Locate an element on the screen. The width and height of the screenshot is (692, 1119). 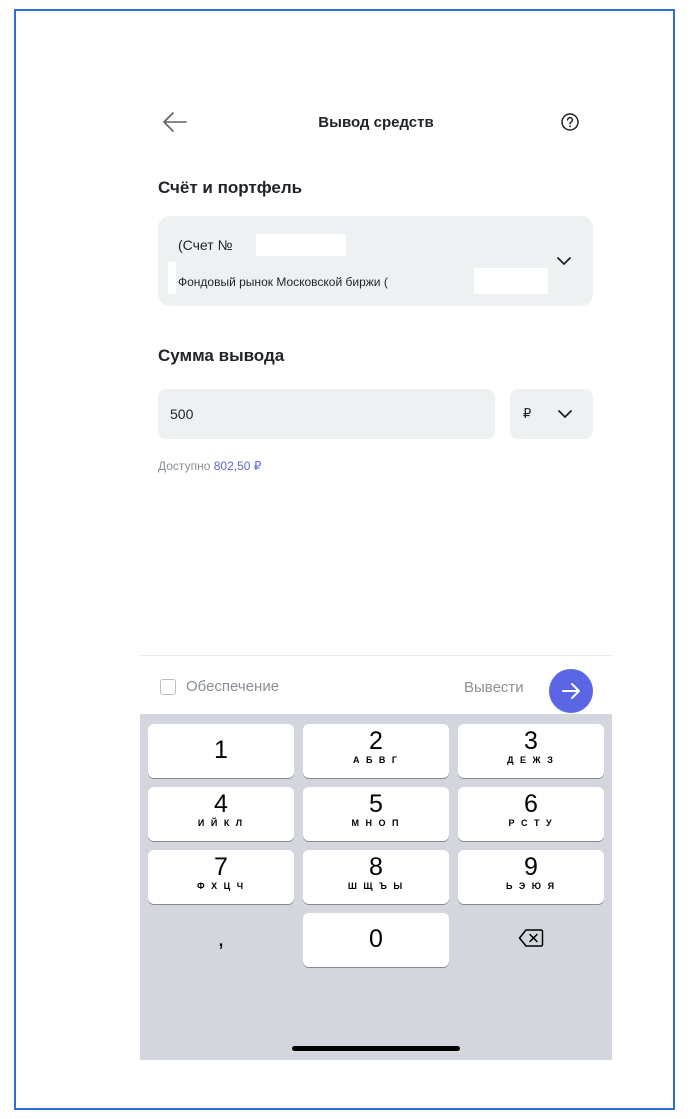
key-letters: М Н О П is located at coordinates (376, 823).